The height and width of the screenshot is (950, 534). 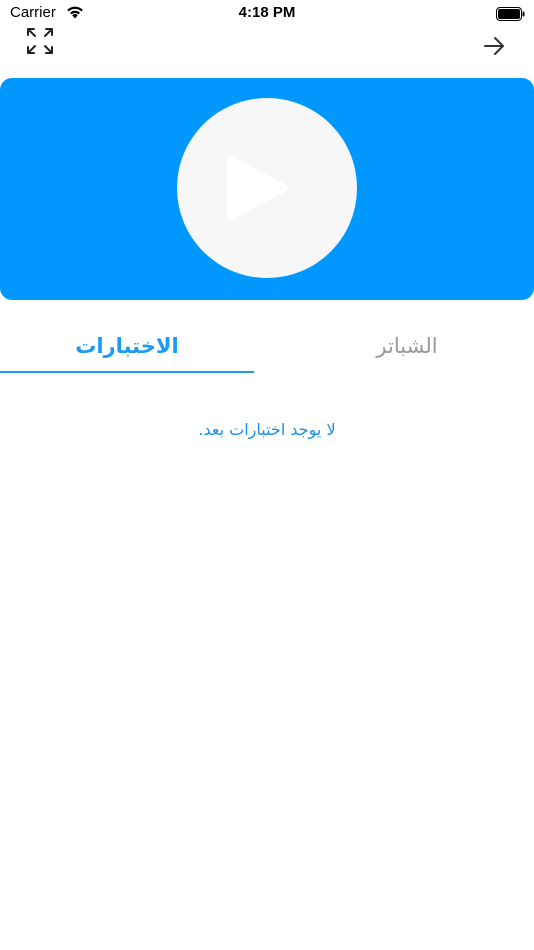 I want to click on tab-tests: الاختبارات, so click(x=127, y=346).